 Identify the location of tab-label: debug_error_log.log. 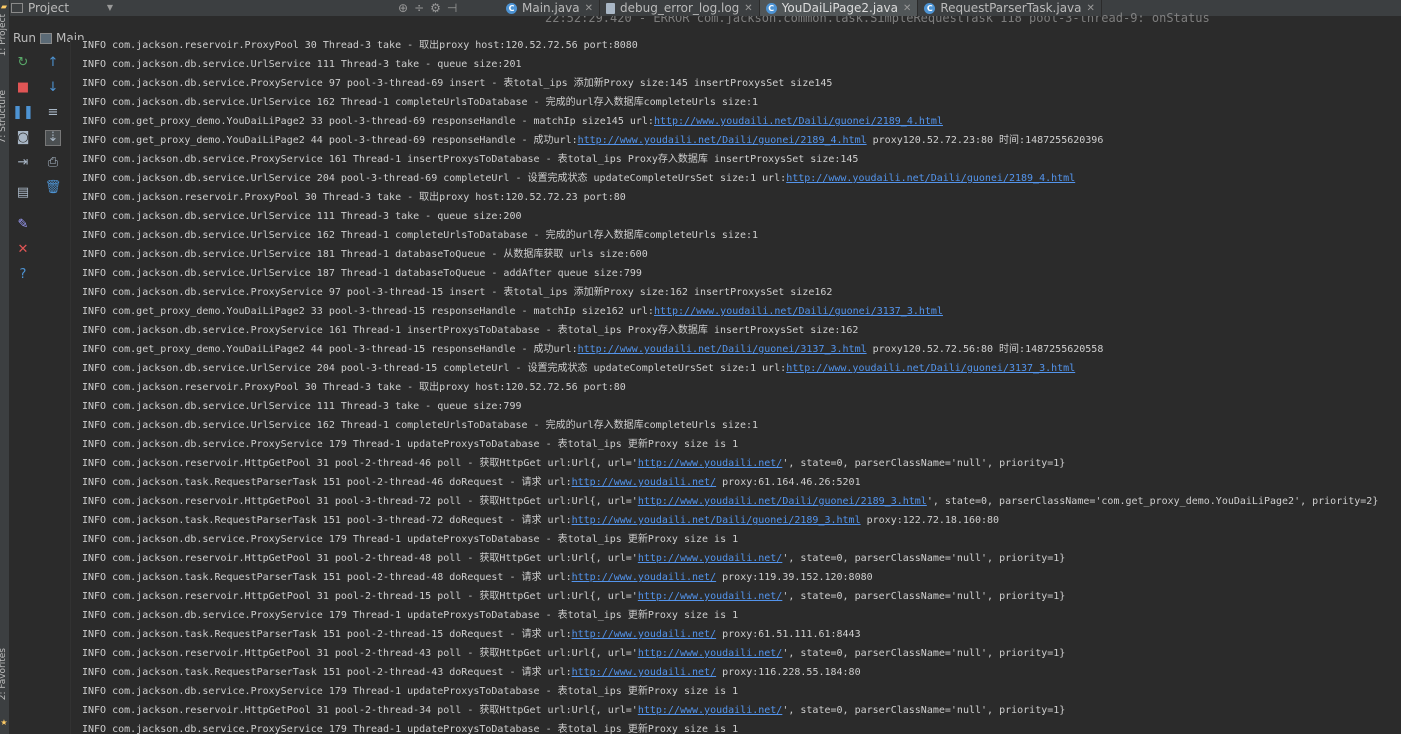
(680, 8).